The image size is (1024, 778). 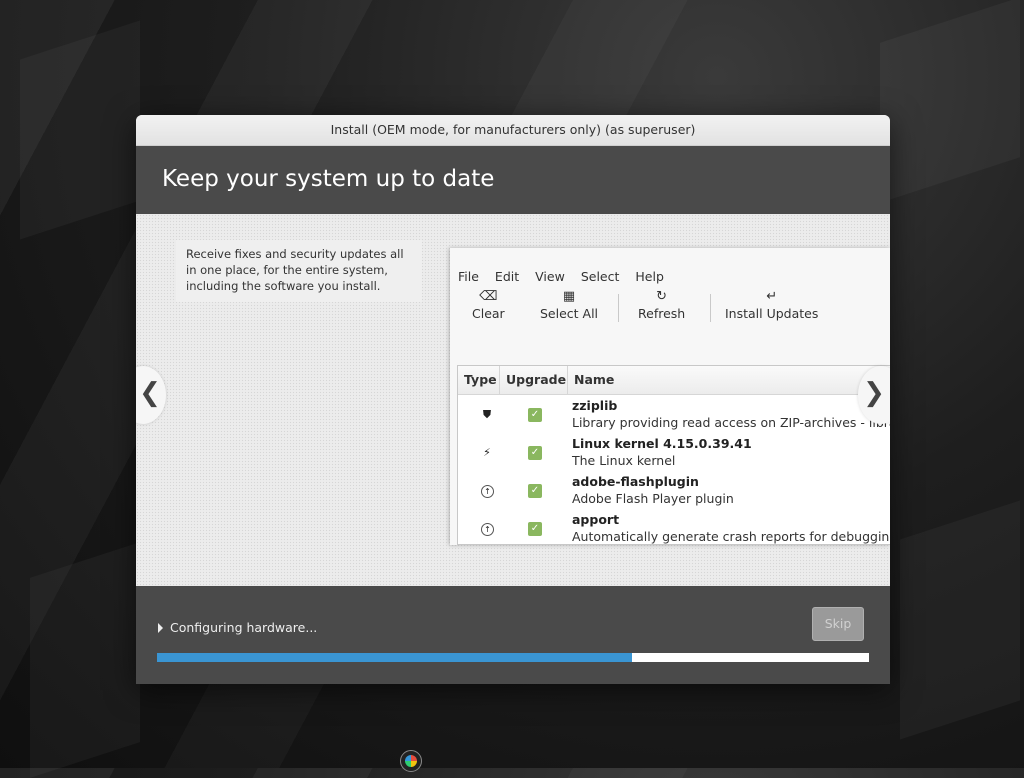 I want to click on package-name: adobe-flashplugin, so click(x=635, y=481).